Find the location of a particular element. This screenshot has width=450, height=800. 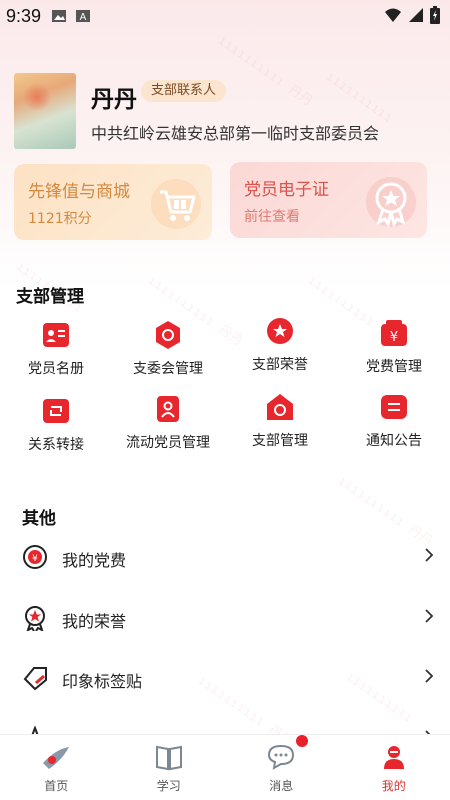

roster-icon is located at coordinates (56, 335).